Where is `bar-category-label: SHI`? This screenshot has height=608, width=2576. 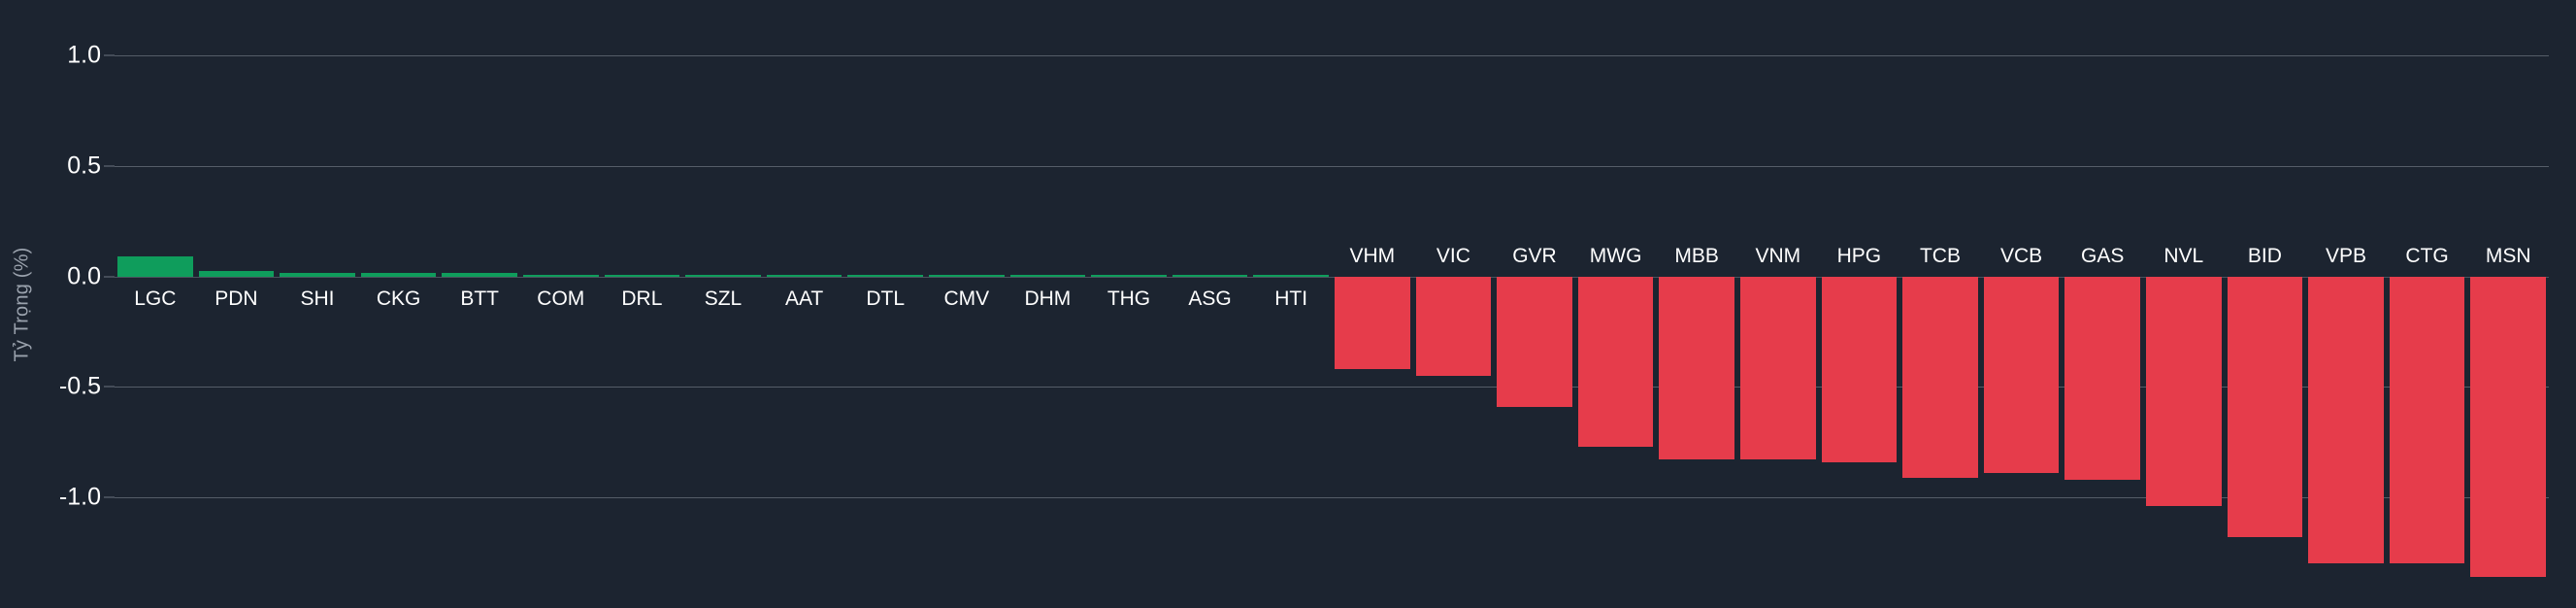 bar-category-label: SHI is located at coordinates (317, 298).